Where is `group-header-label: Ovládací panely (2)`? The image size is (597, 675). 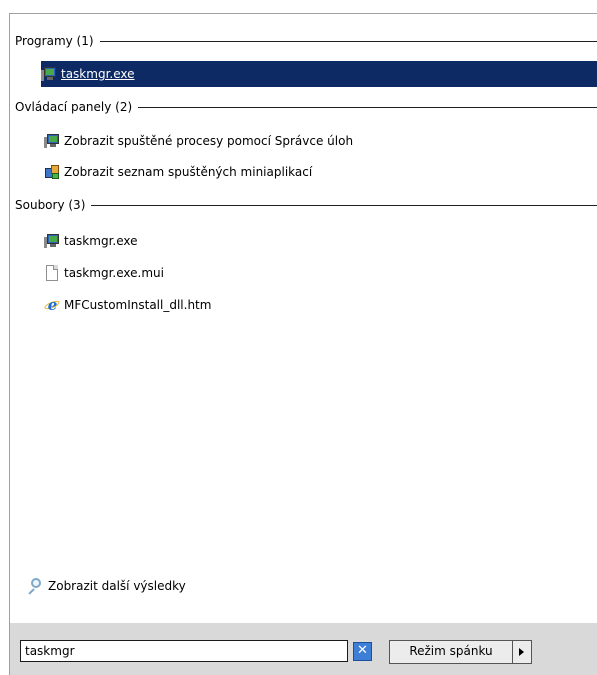 group-header-label: Ovládací panely (2) is located at coordinates (74, 107).